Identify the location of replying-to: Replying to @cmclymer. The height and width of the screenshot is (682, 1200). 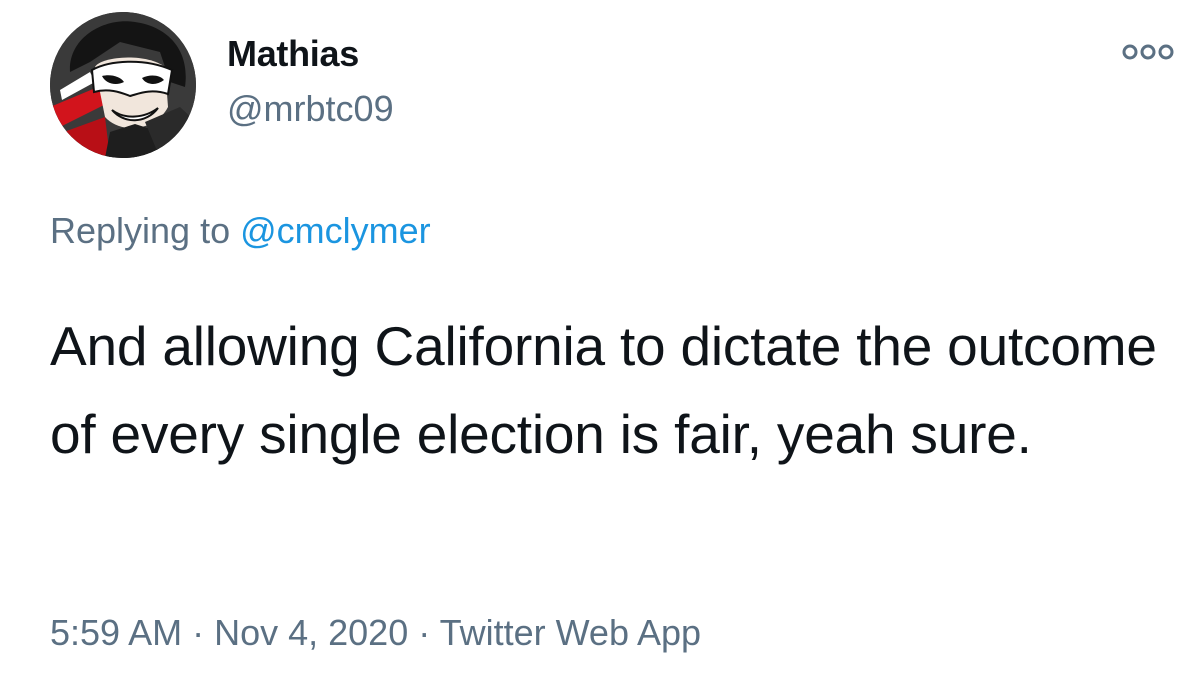
(240, 231).